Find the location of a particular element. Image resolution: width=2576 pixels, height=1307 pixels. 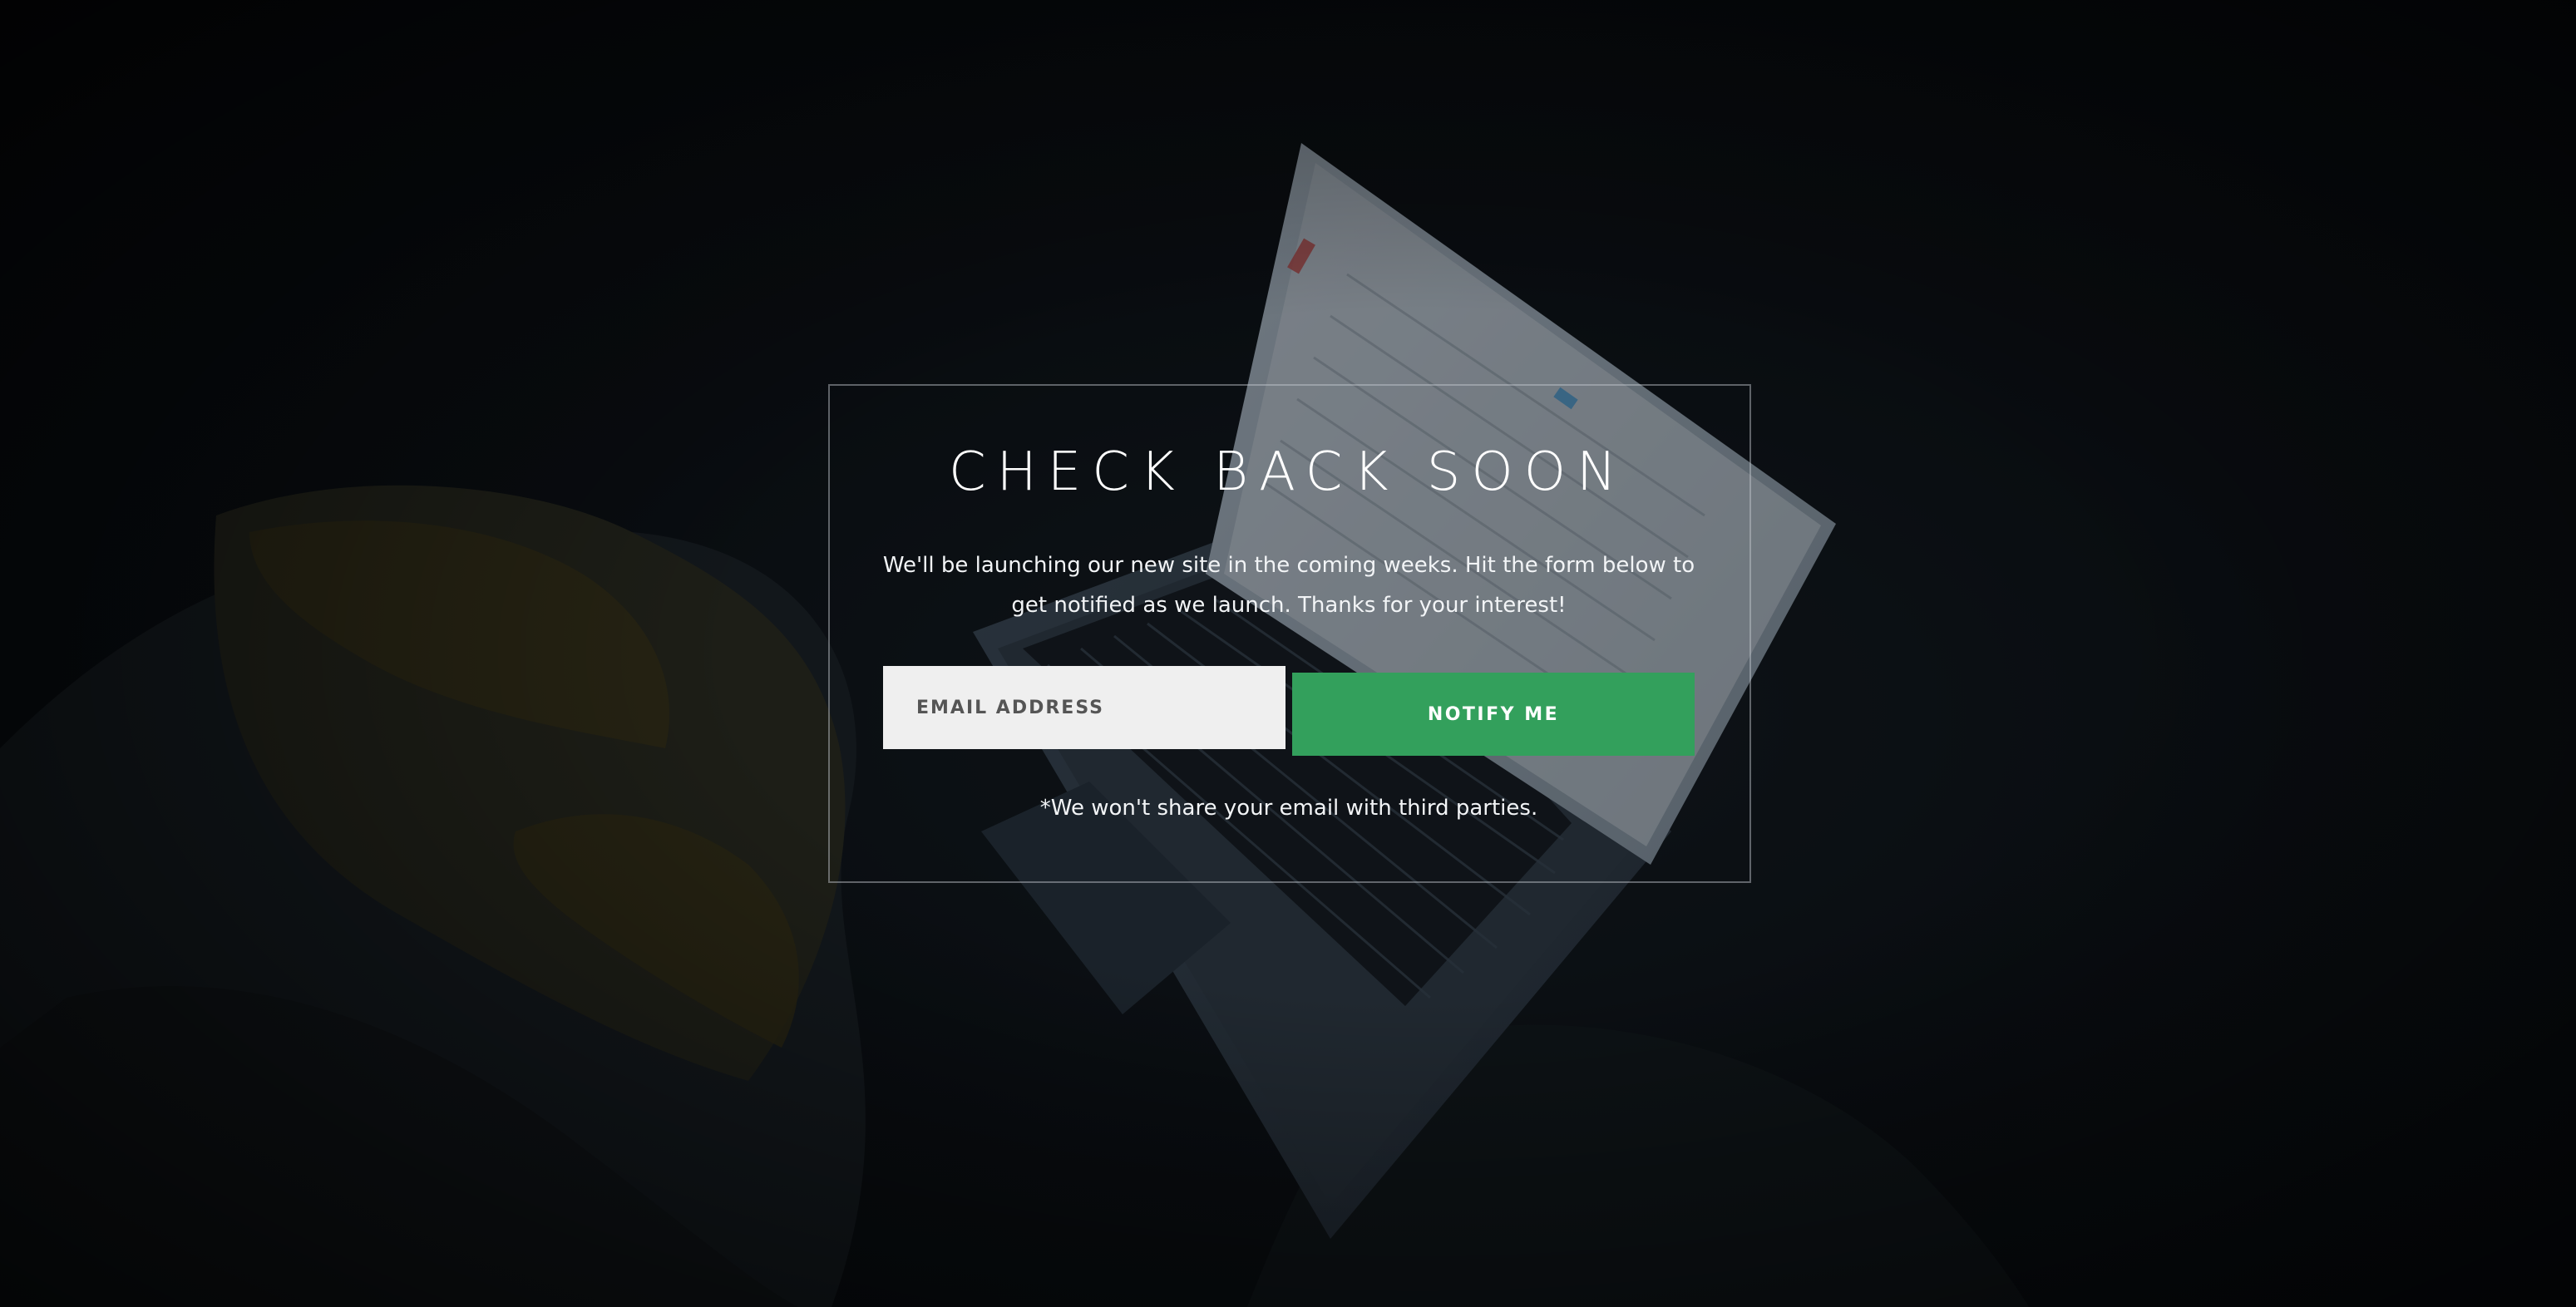

page-title: CHECK BACK SOON is located at coordinates (1288, 472).